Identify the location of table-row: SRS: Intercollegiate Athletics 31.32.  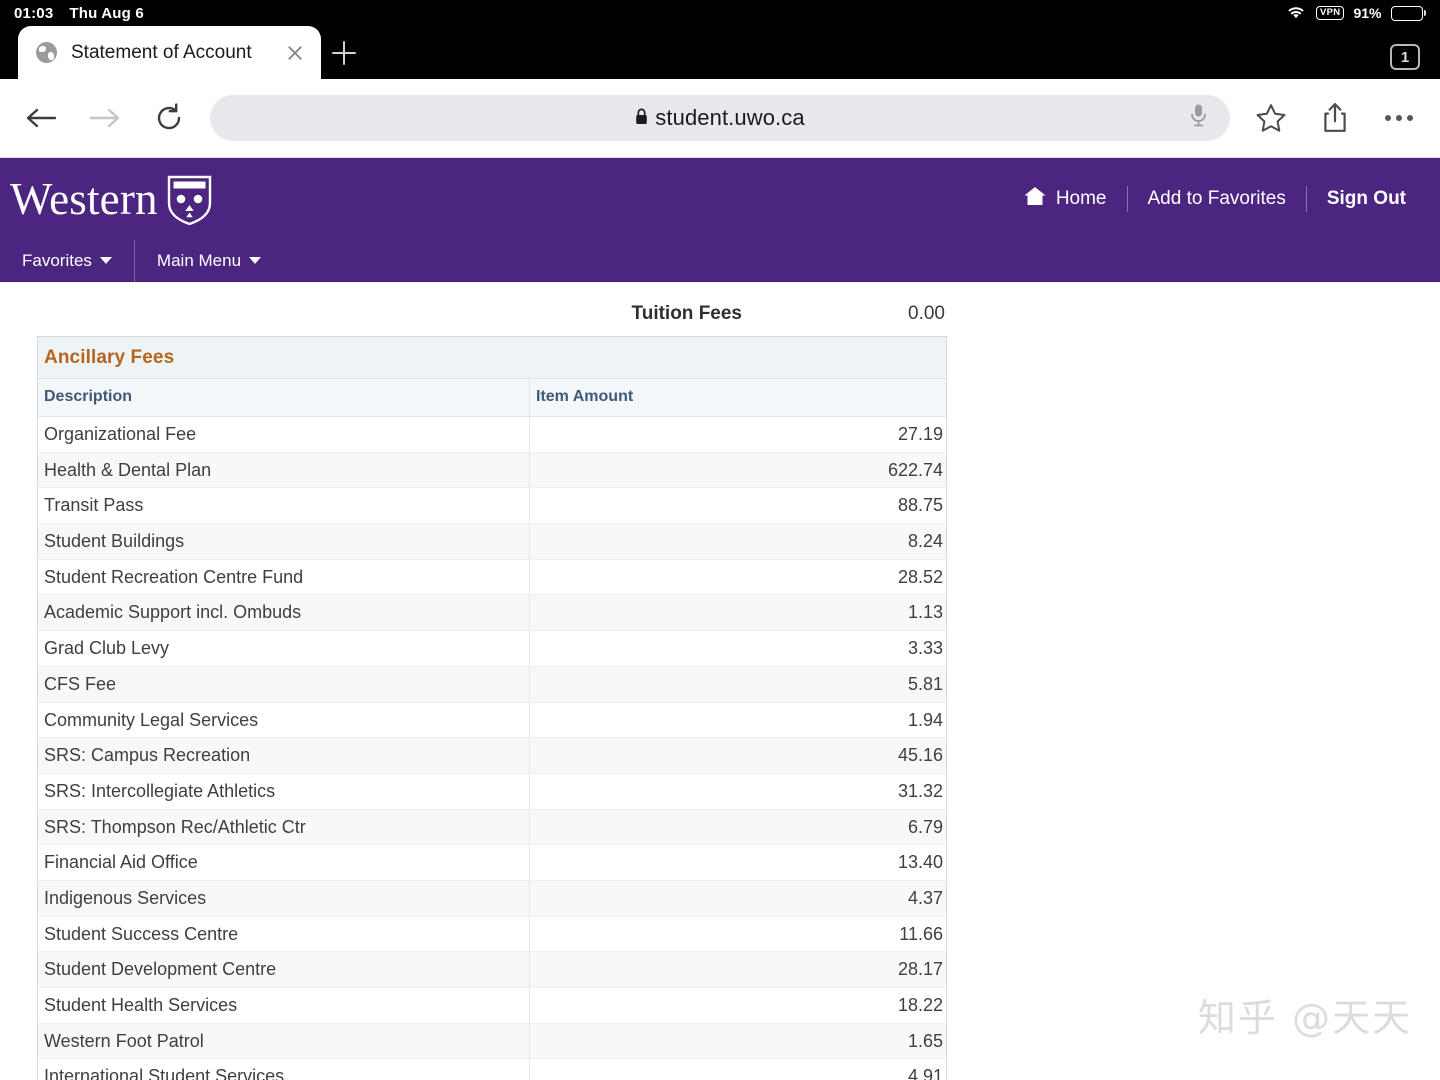
(492, 791).